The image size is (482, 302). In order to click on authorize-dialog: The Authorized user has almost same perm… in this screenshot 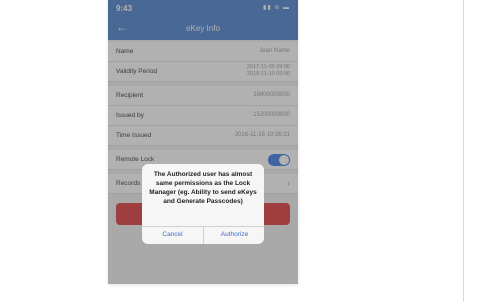, I will do `click(203, 204)`.